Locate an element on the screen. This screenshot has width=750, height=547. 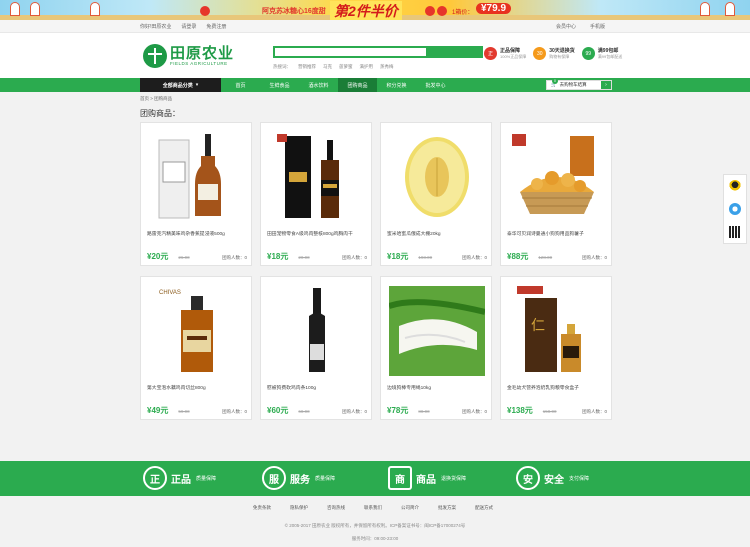
hot-word: 蒸秀梅 is located at coordinates (387, 67).